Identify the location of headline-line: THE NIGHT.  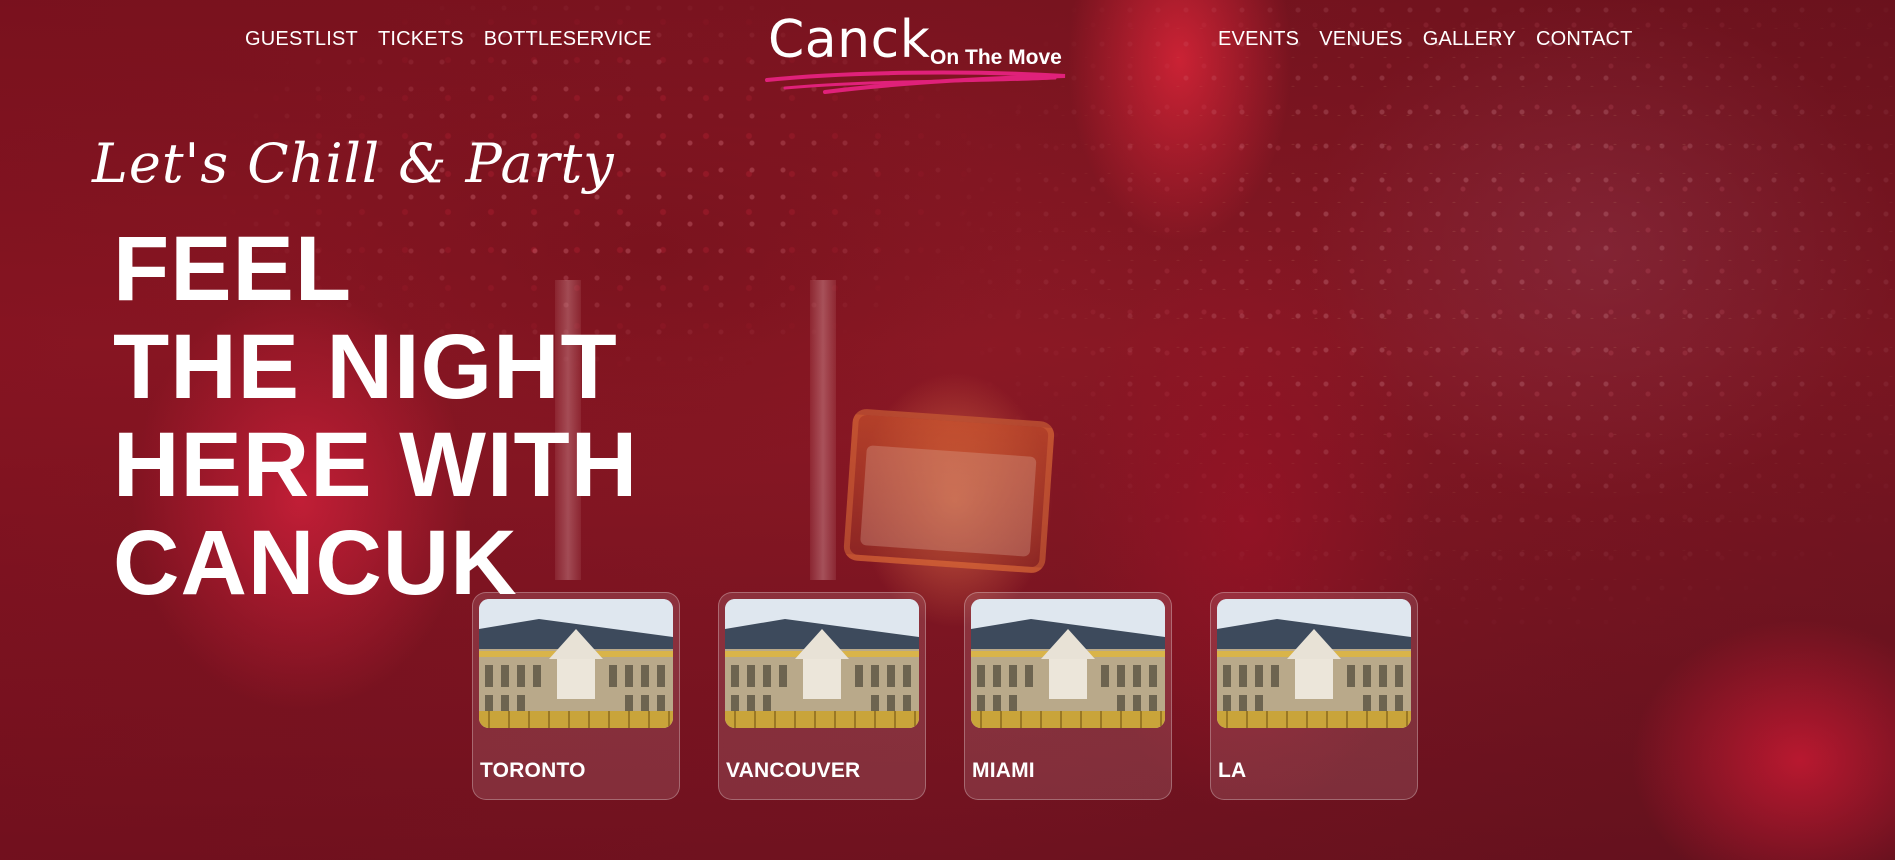
(365, 367).